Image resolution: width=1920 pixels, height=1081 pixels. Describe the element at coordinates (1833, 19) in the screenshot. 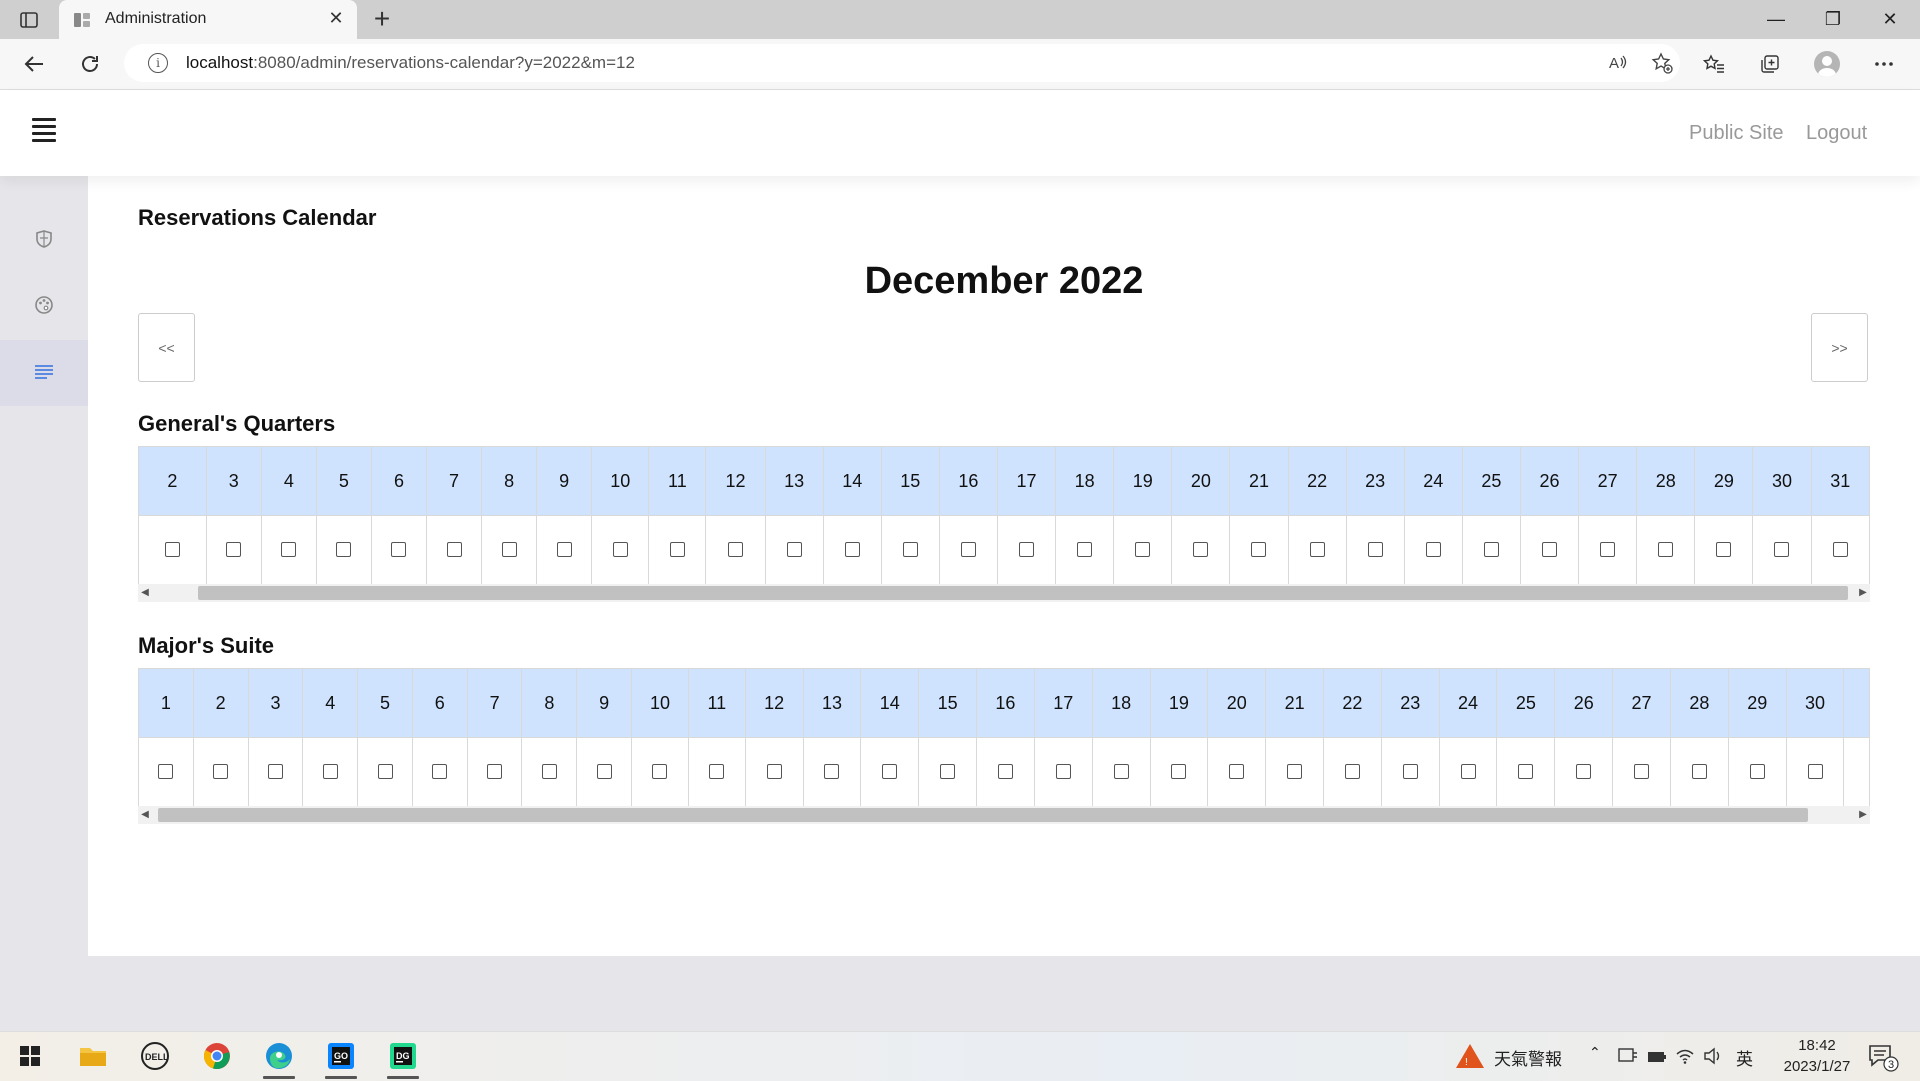

I see `restore-button: ❐` at that location.